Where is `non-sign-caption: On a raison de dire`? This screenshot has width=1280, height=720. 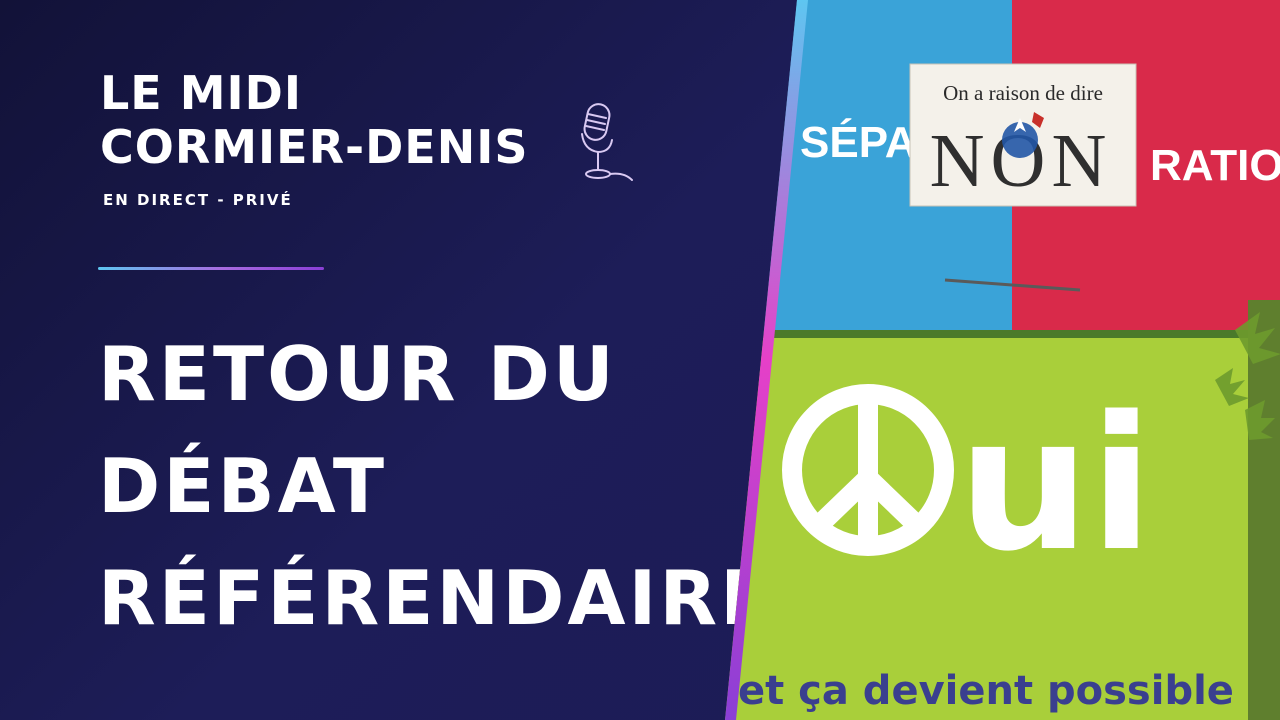
non-sign-caption: On a raison de dire is located at coordinates (1023, 93).